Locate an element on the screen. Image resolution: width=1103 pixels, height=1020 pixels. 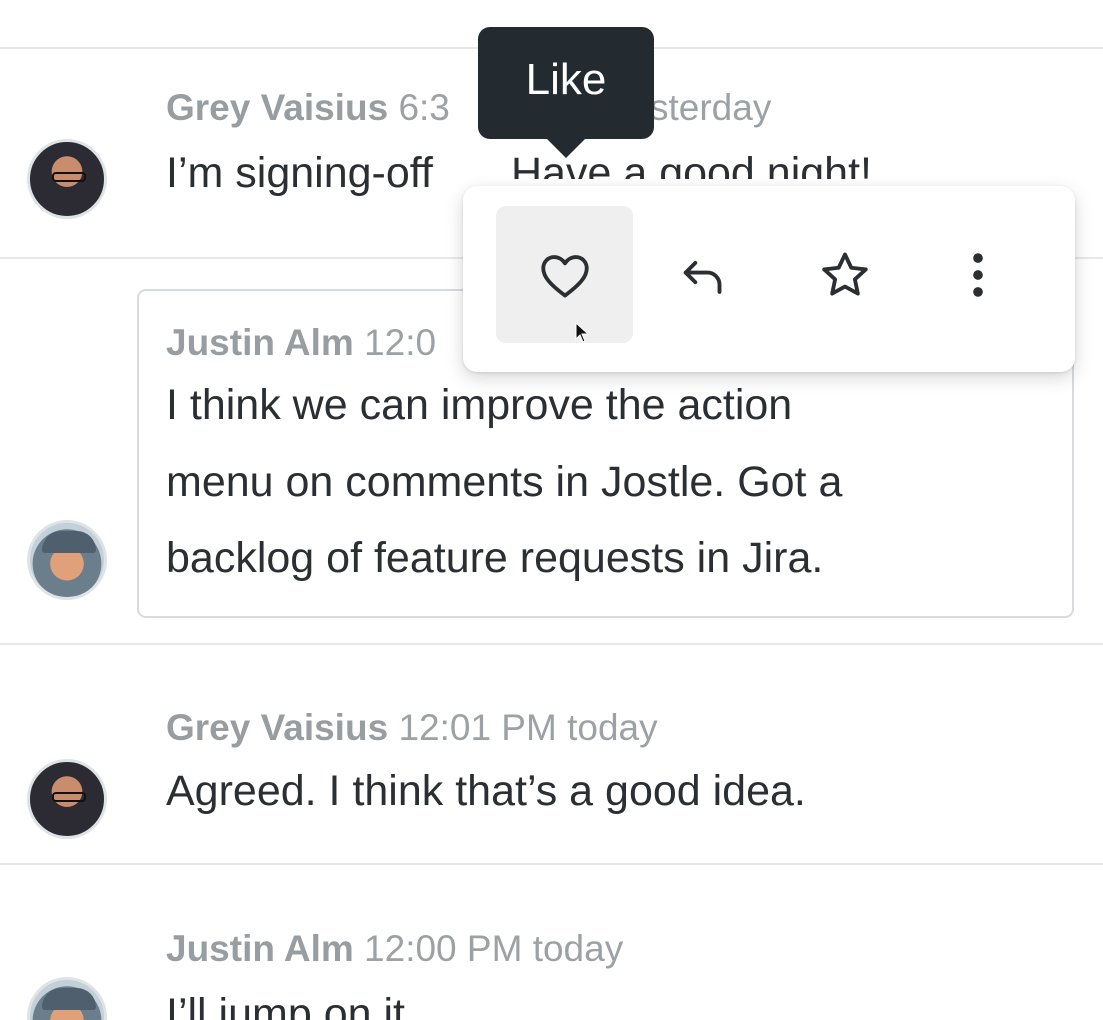
comment-text-visible: I’m signing-off is located at coordinates (299, 173).